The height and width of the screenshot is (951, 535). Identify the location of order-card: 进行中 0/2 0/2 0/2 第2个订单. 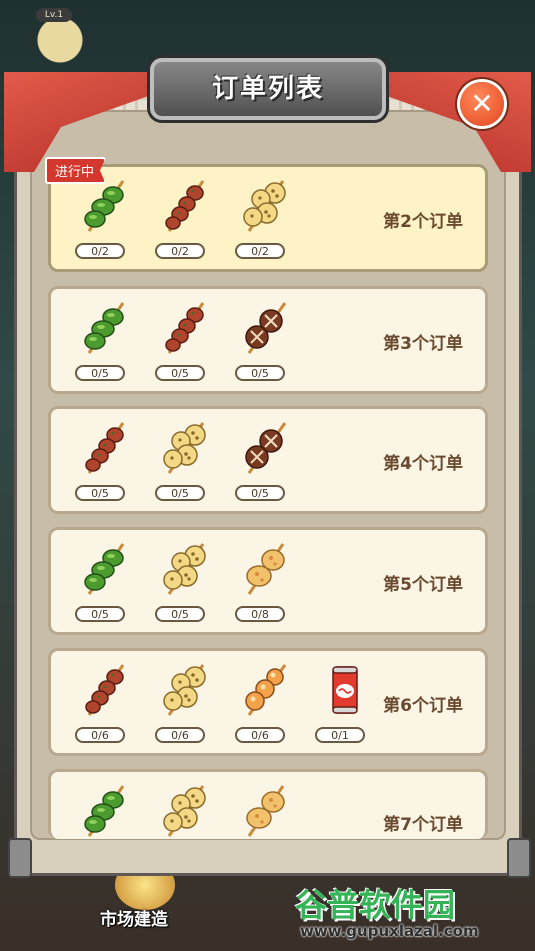
(266, 214).